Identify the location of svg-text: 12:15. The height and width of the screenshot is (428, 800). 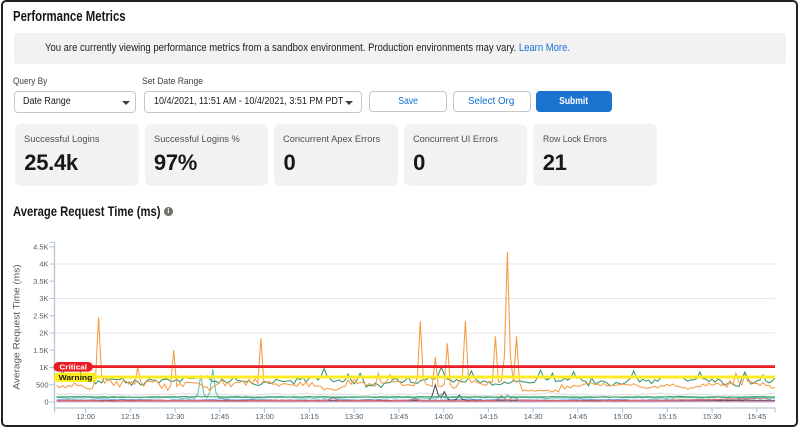
(130, 416).